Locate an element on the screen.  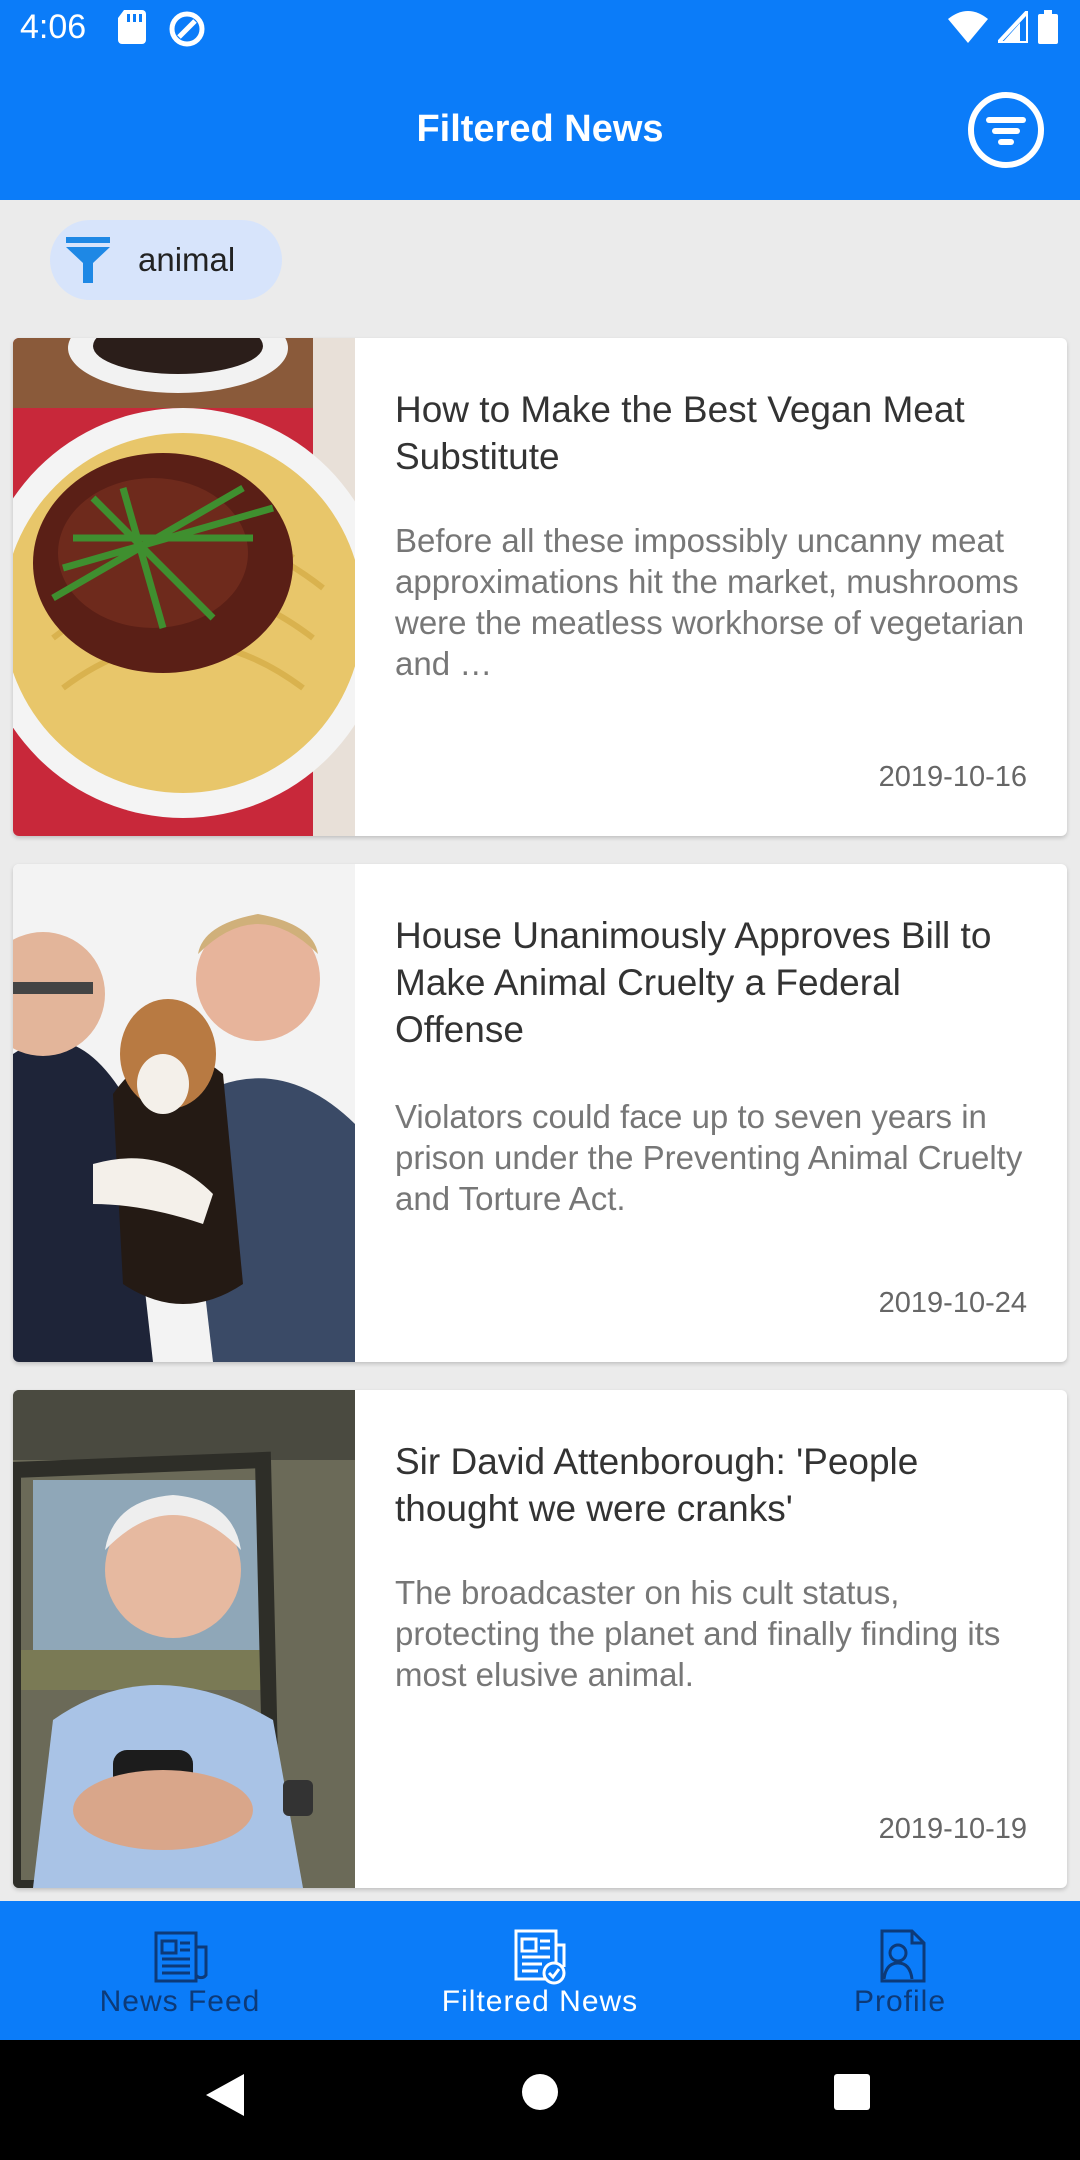
nav-item-profile: Profile is located at coordinates (900, 1970).